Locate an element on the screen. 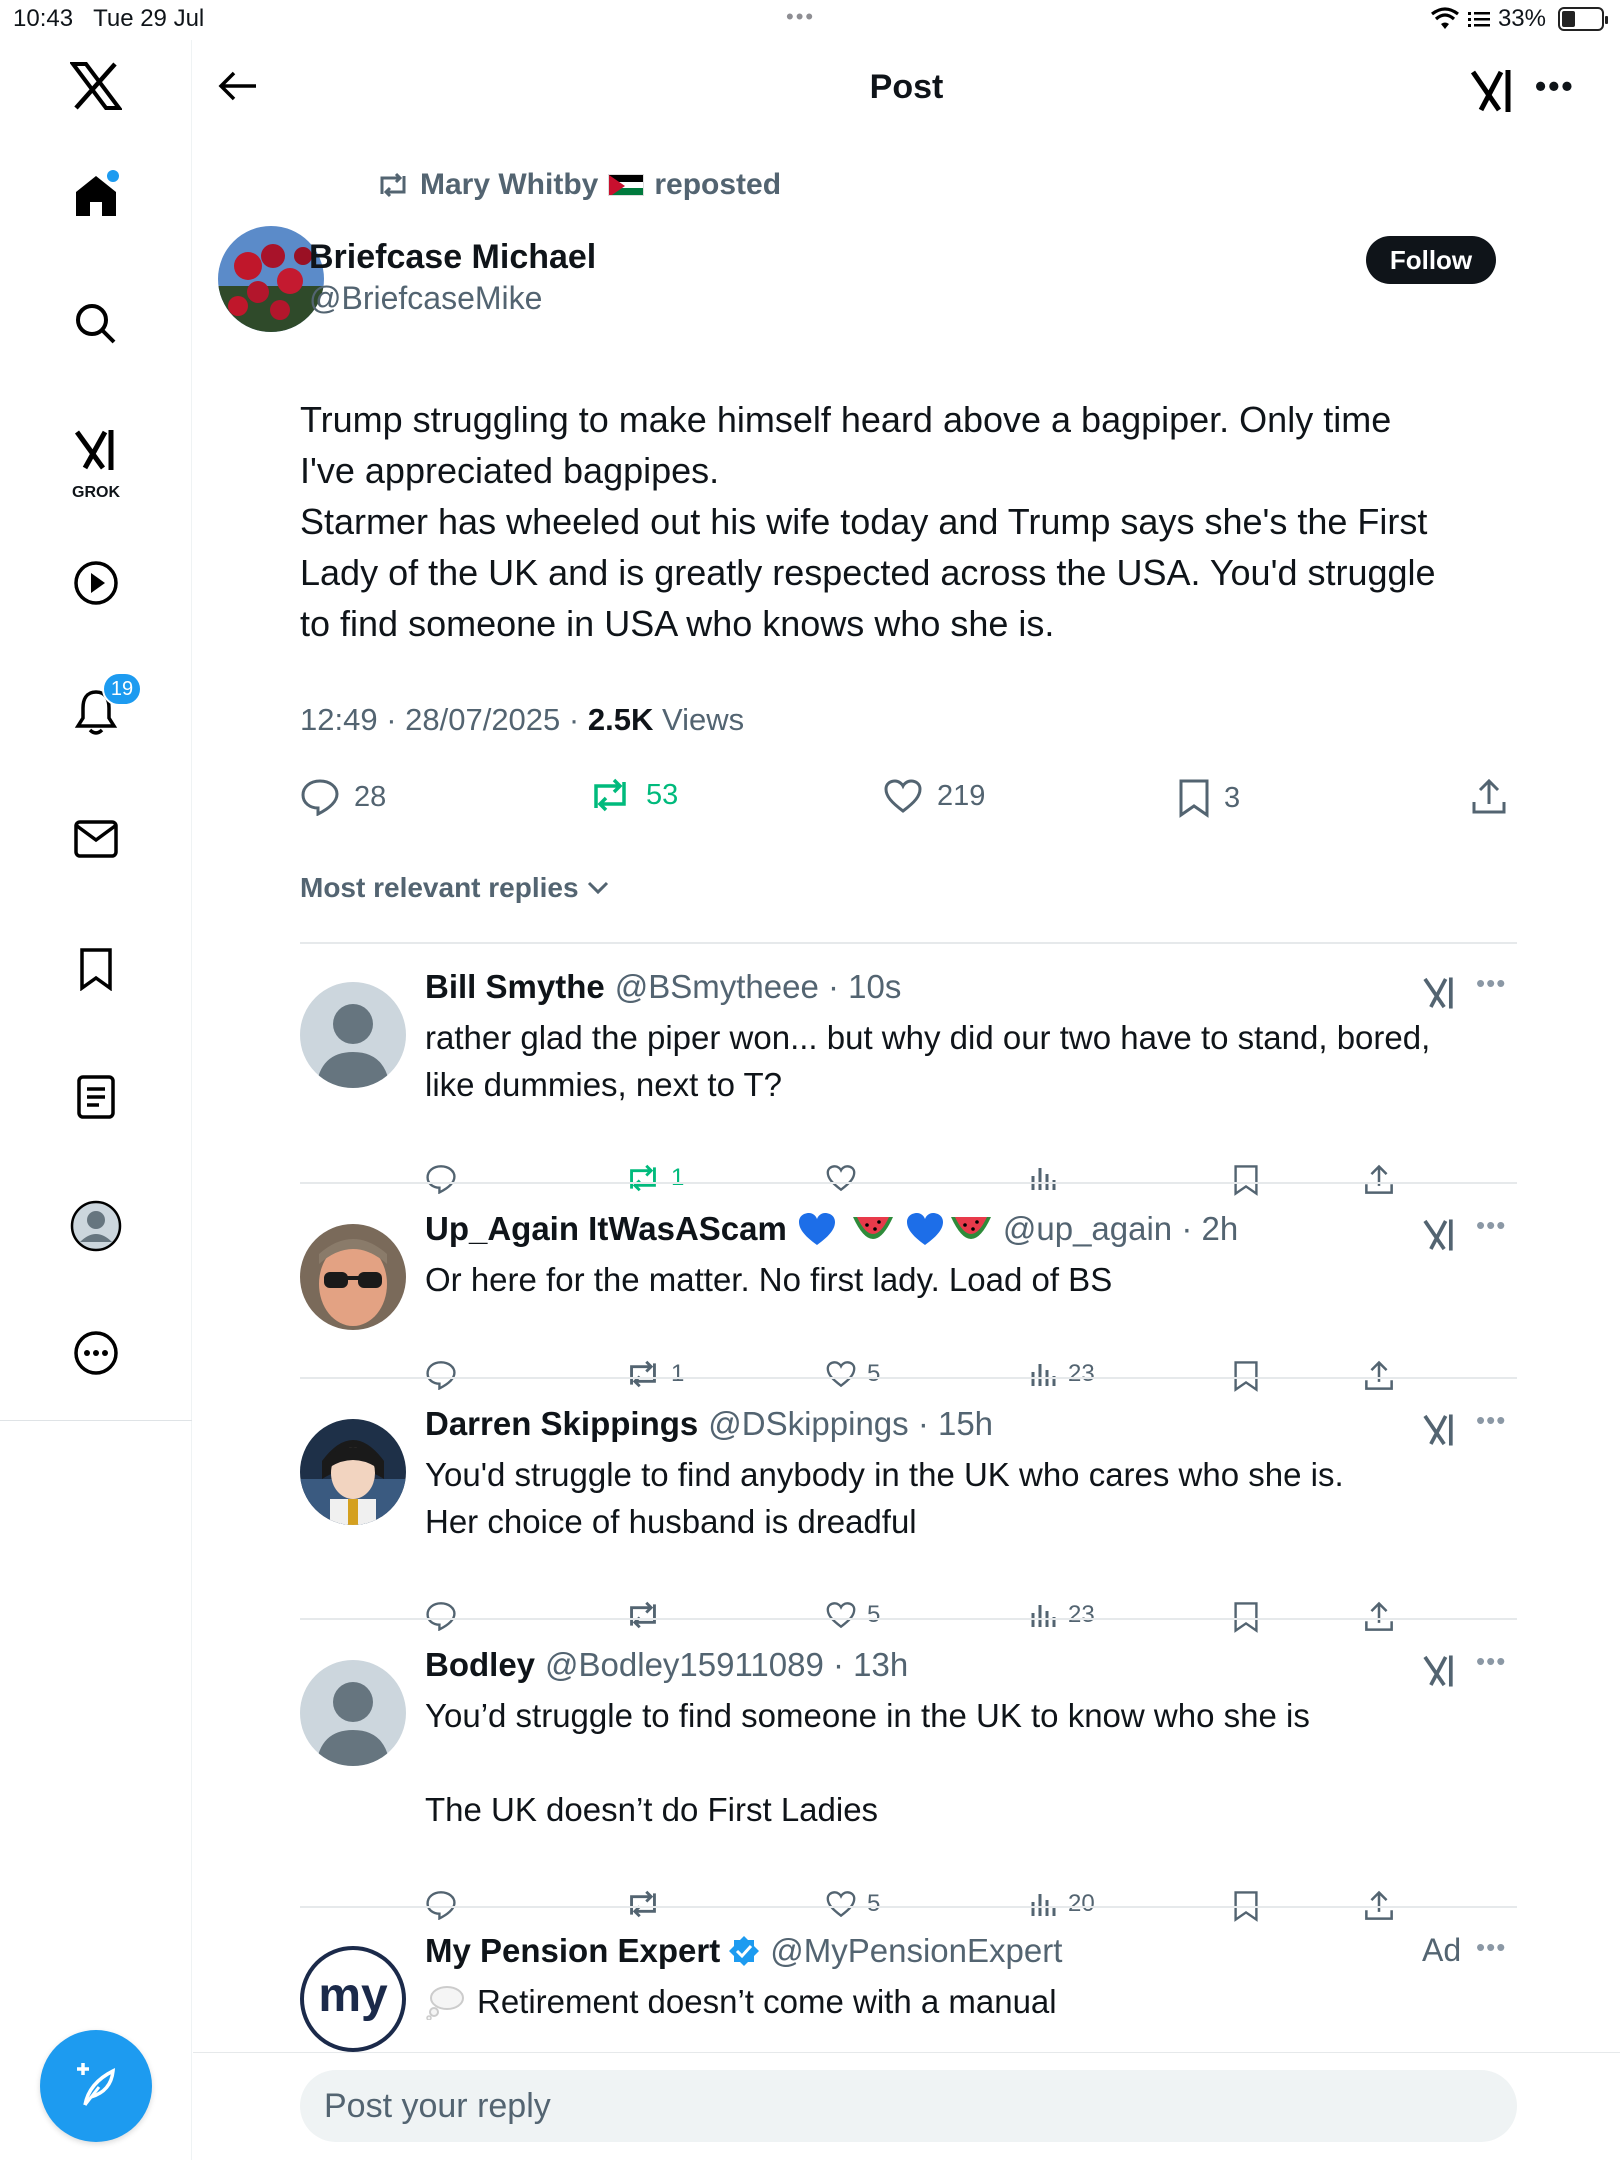  status-bar: 10:43 Tue 29 Jul ••• 33% is located at coordinates (810, 20).